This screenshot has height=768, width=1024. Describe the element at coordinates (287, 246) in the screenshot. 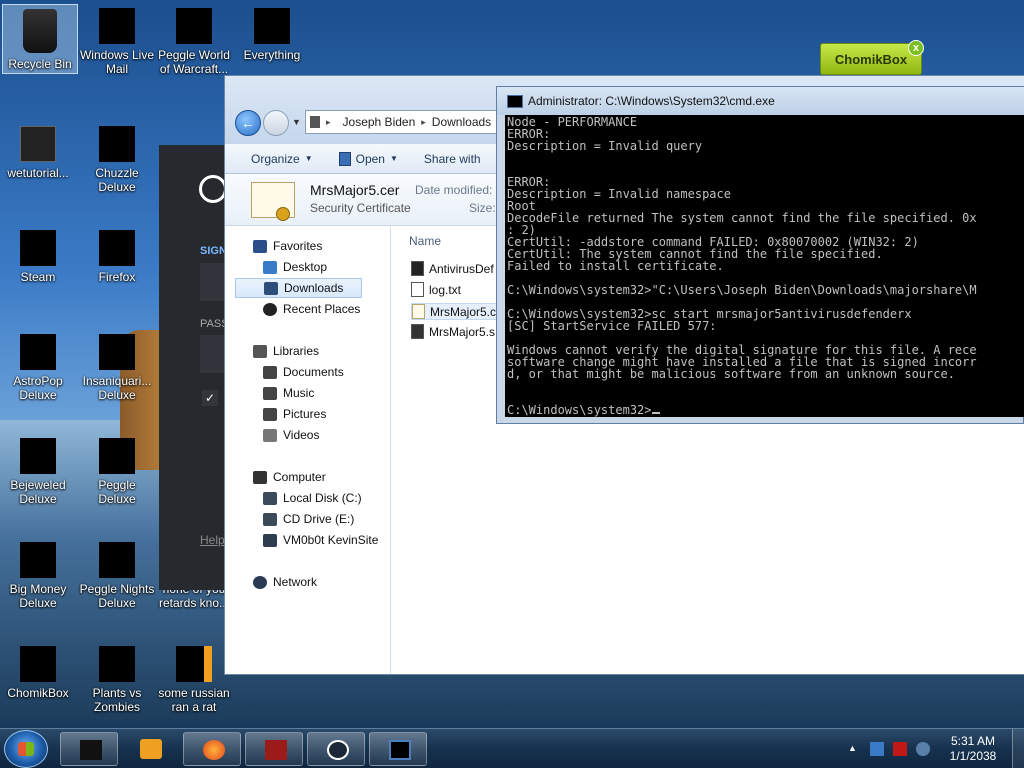

I see `nav-favorites: Favorites` at that location.